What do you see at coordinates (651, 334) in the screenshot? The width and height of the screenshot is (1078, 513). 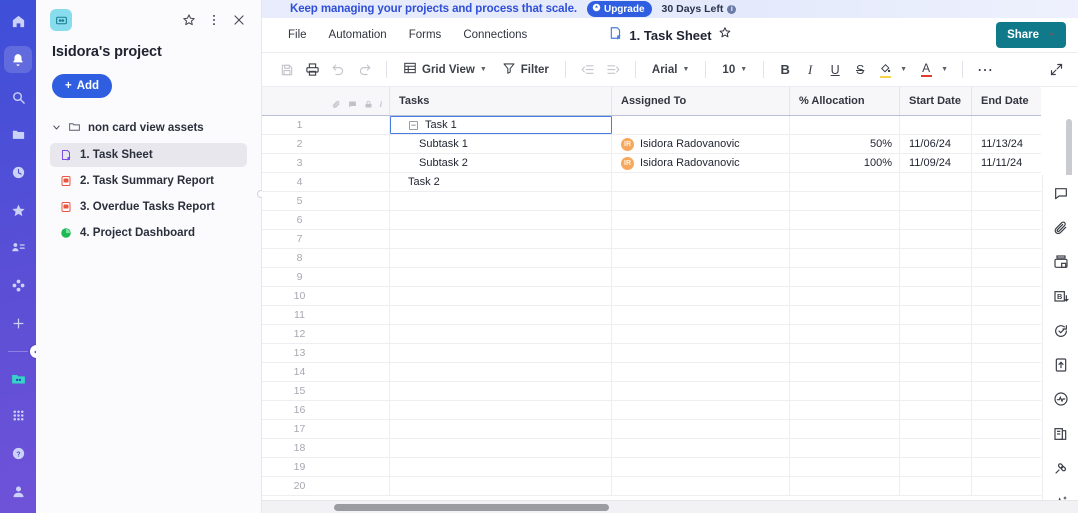 I see `table-row: 12` at bounding box center [651, 334].